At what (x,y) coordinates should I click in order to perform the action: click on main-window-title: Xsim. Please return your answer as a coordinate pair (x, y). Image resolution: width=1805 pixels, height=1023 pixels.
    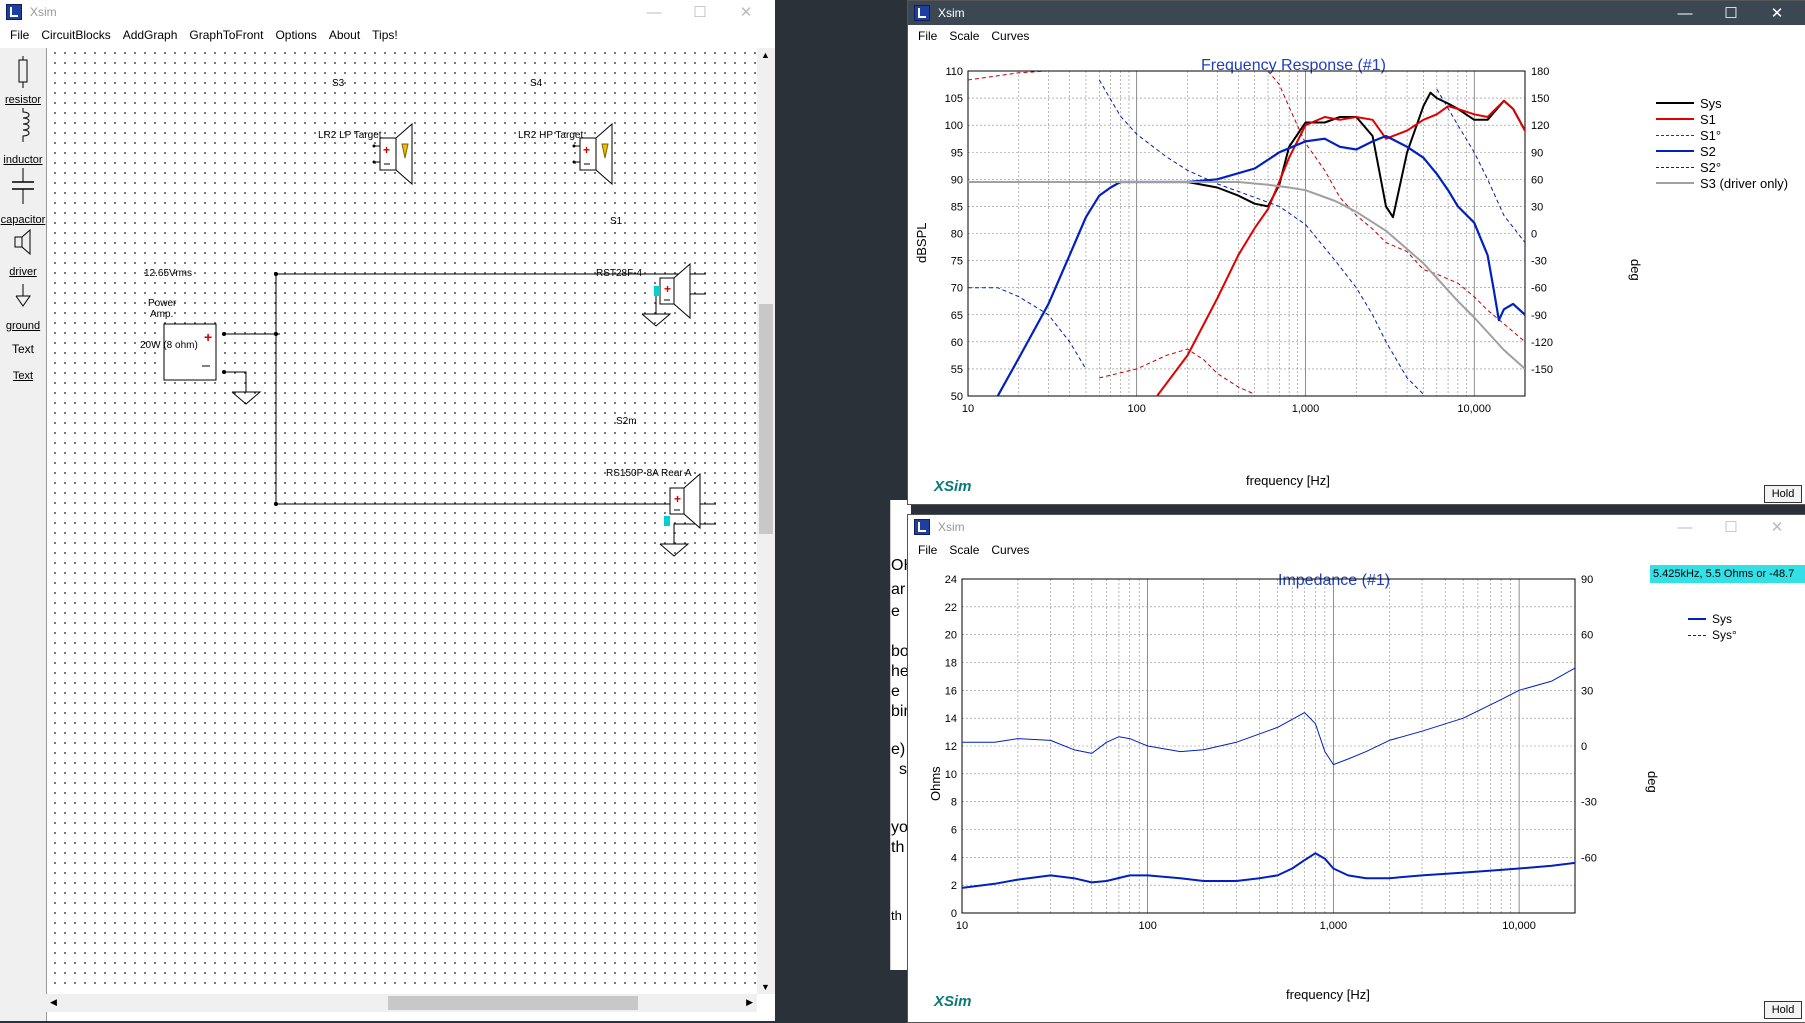
    Looking at the image, I should click on (43, 12).